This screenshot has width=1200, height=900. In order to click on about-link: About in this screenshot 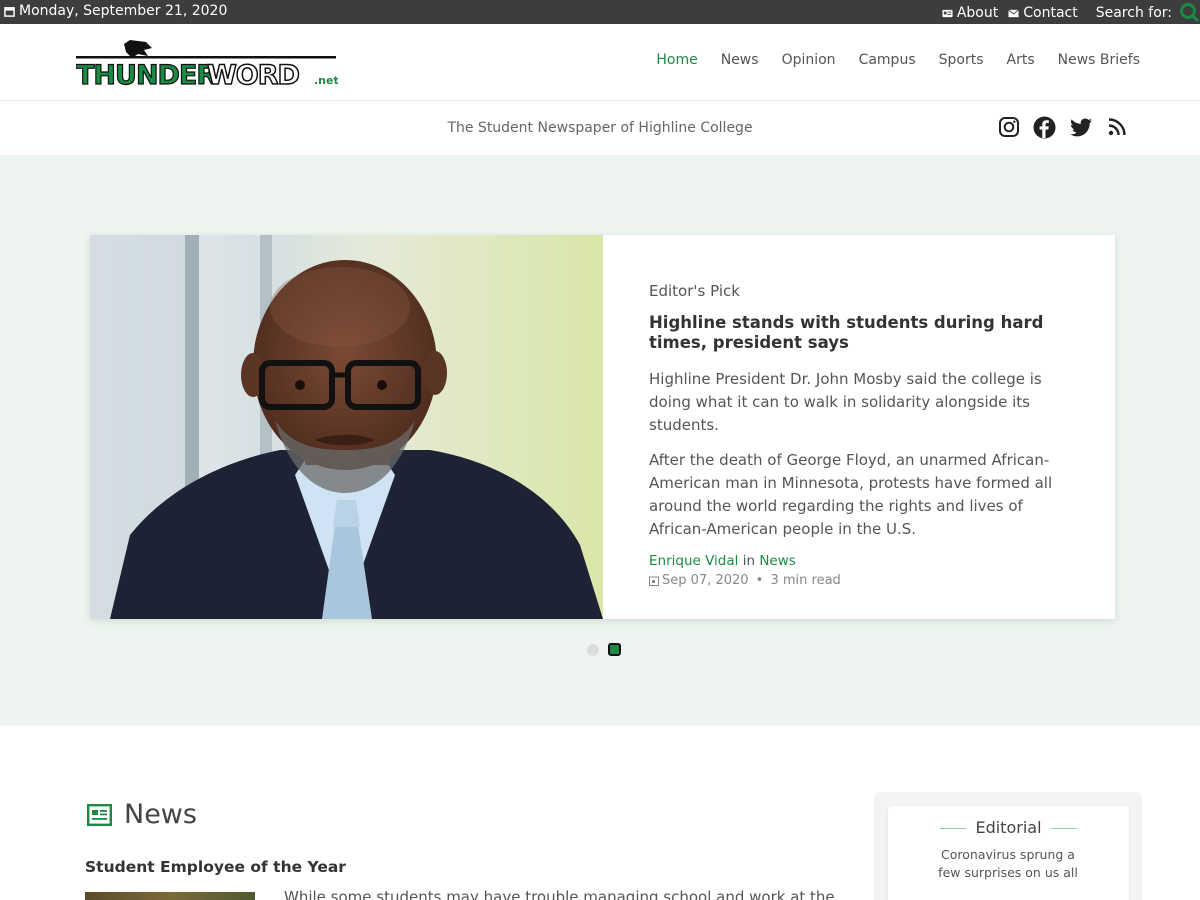, I will do `click(970, 13)`.